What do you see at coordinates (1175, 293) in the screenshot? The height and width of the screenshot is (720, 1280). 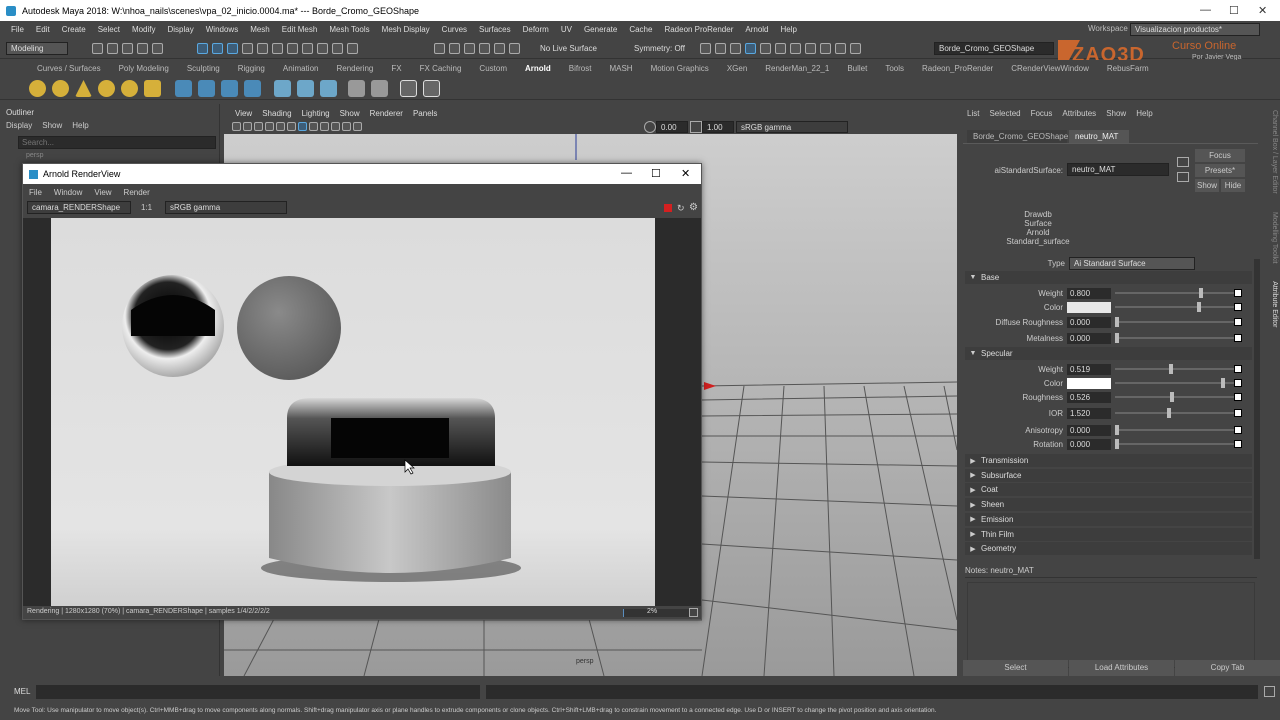 I see `base-weight-slider` at bounding box center [1175, 293].